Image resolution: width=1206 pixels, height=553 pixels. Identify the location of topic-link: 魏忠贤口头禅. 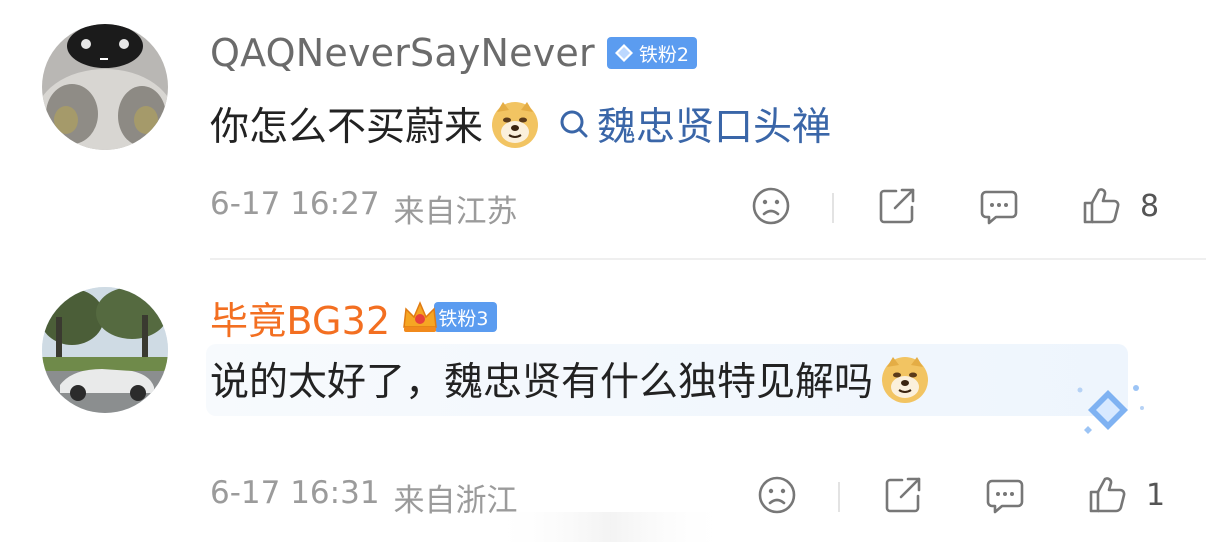
(694, 124).